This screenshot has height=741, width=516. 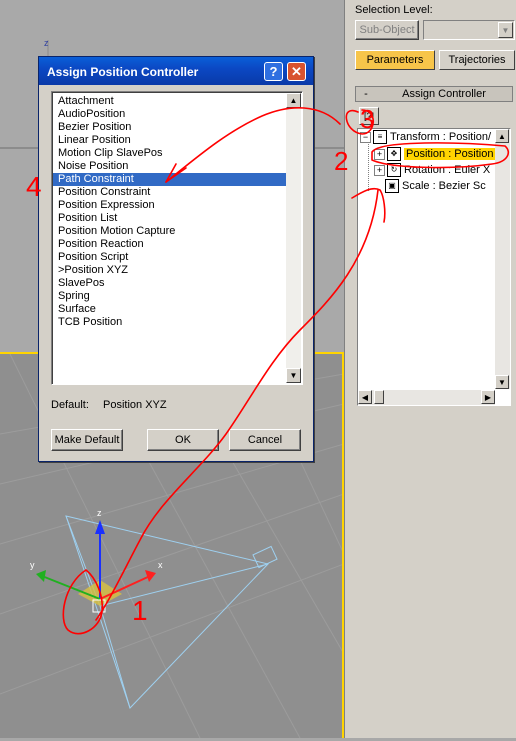 I want to click on svg-text: x, so click(x=160, y=565).